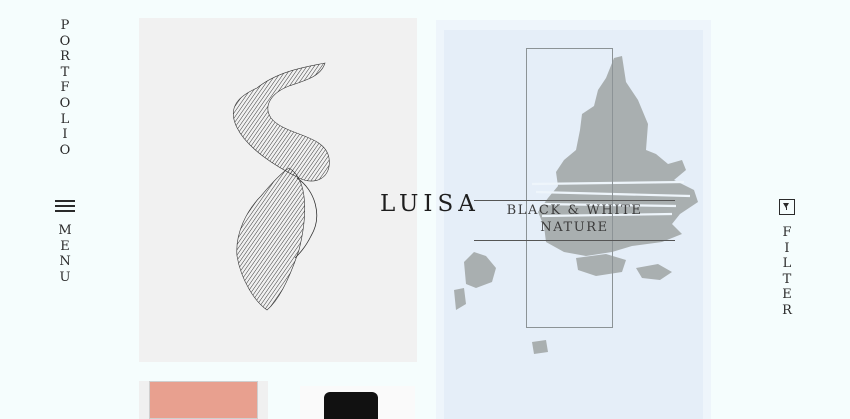 This screenshot has width=850, height=419. What do you see at coordinates (574, 200) in the screenshot?
I see `caption-top-rule` at bounding box center [574, 200].